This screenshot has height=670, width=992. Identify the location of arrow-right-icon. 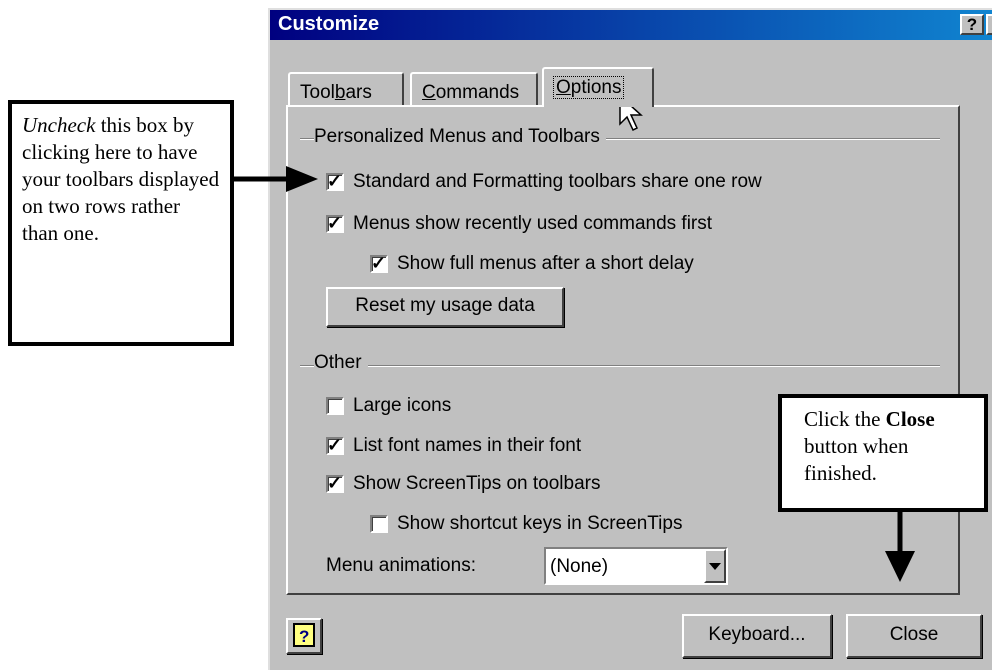
(276, 179).